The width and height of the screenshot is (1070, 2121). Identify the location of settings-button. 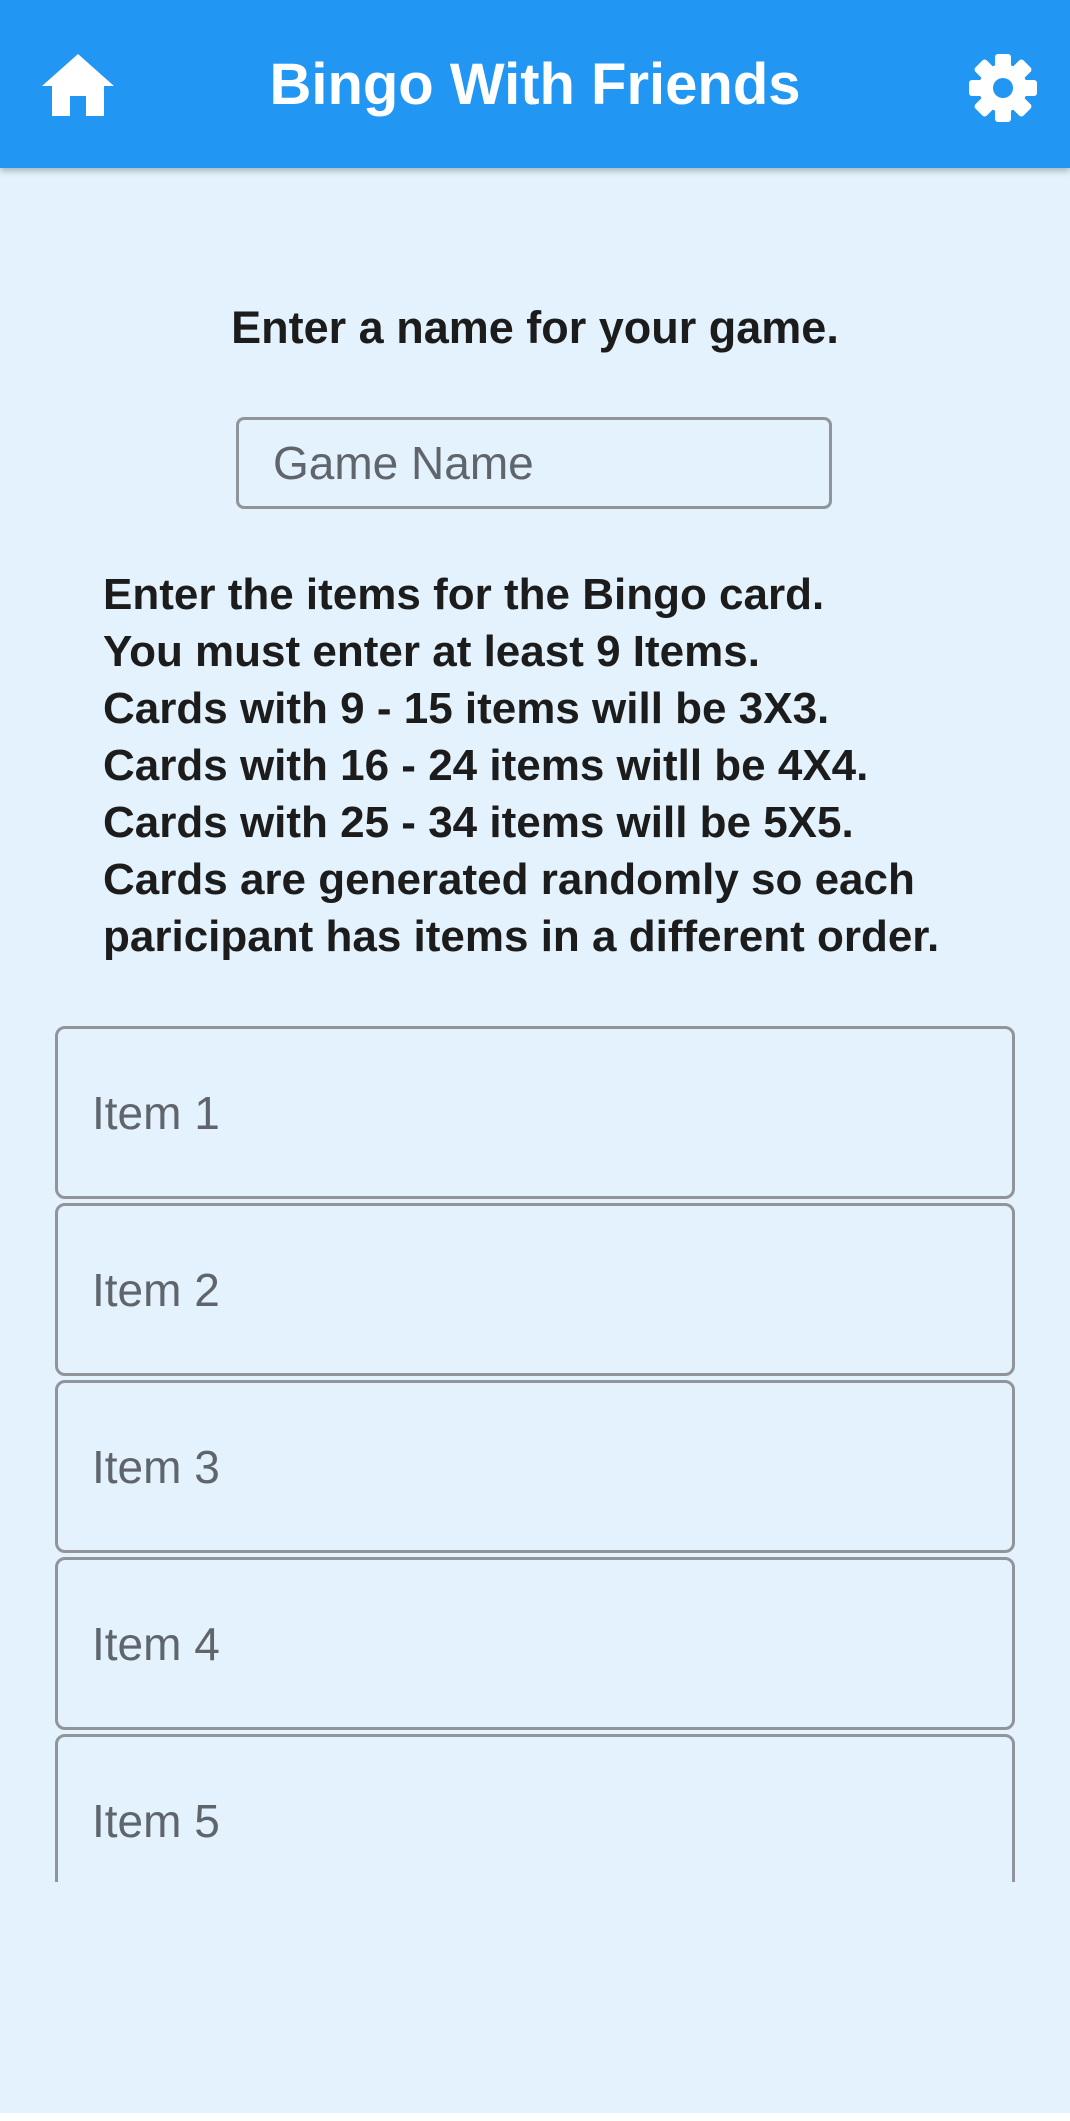
(1003, 88).